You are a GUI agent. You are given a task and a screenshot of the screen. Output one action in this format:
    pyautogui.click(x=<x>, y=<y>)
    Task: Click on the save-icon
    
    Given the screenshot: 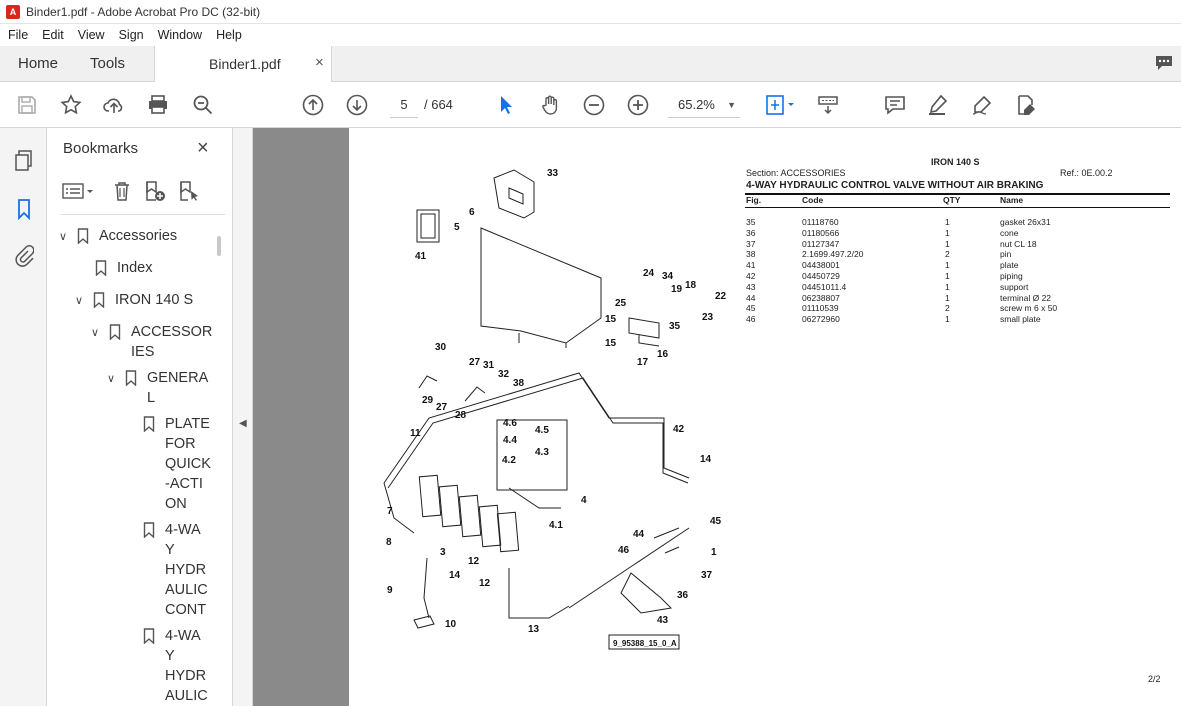 What is the action you would take?
    pyautogui.click(x=27, y=105)
    